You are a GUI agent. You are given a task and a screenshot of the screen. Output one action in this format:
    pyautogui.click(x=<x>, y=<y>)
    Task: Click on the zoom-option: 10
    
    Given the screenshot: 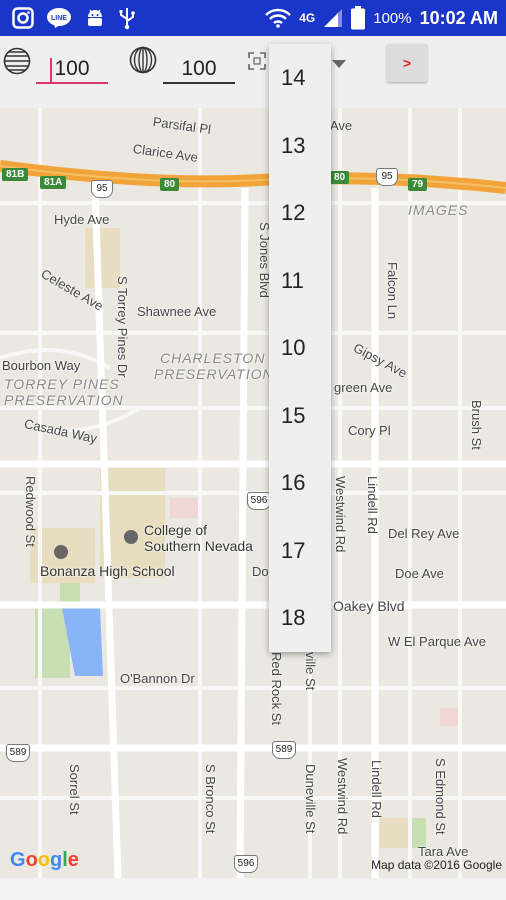 What is the action you would take?
    pyautogui.click(x=300, y=348)
    